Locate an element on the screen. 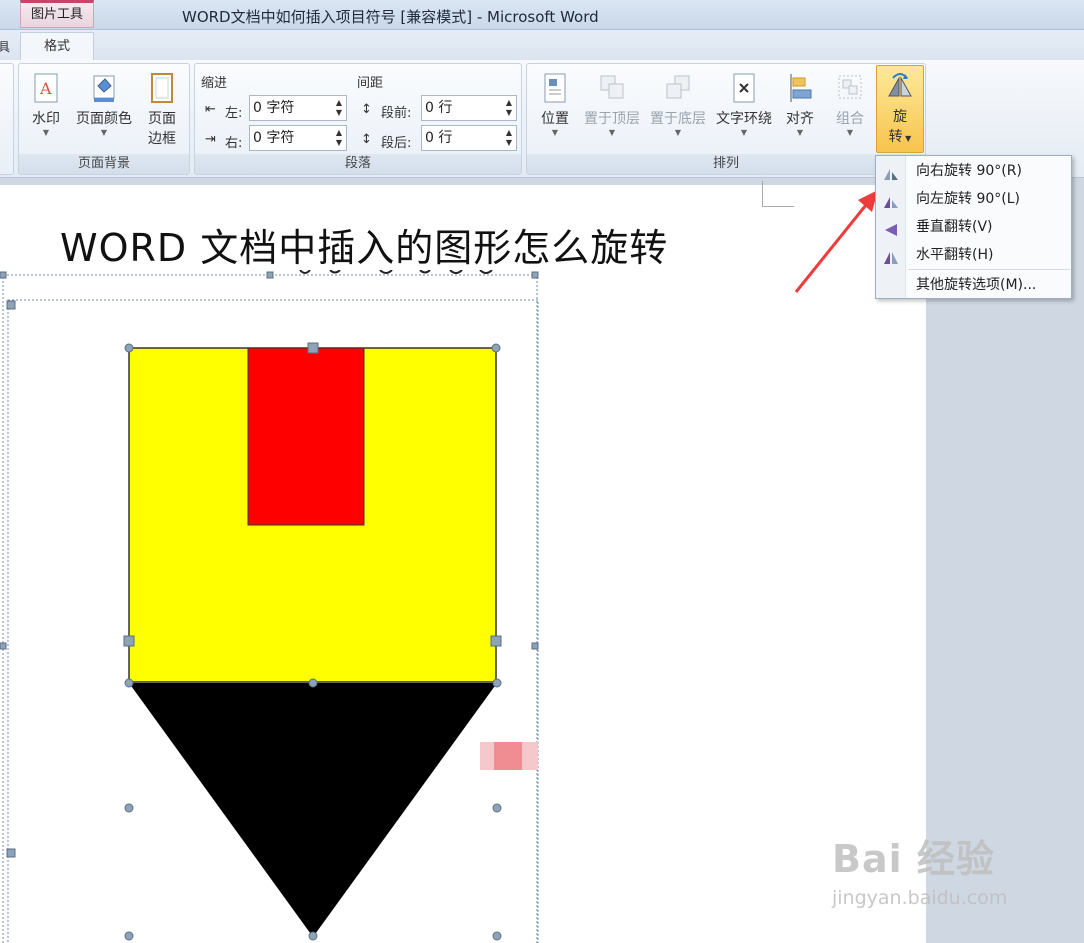  rotate-button: 旋 转 ▼ is located at coordinates (900, 109).